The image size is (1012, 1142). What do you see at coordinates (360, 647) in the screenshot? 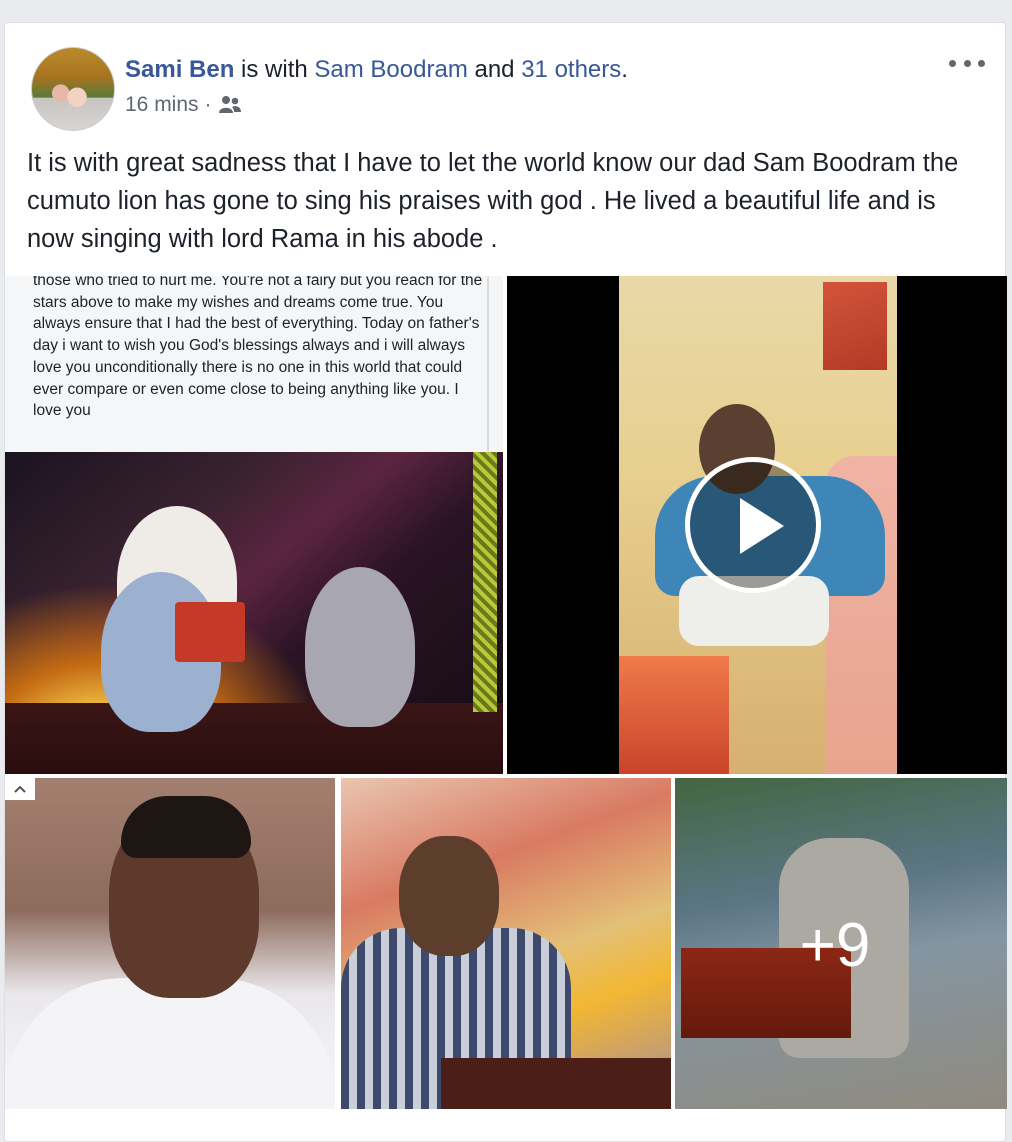
I see `stage-performer-sitting` at bounding box center [360, 647].